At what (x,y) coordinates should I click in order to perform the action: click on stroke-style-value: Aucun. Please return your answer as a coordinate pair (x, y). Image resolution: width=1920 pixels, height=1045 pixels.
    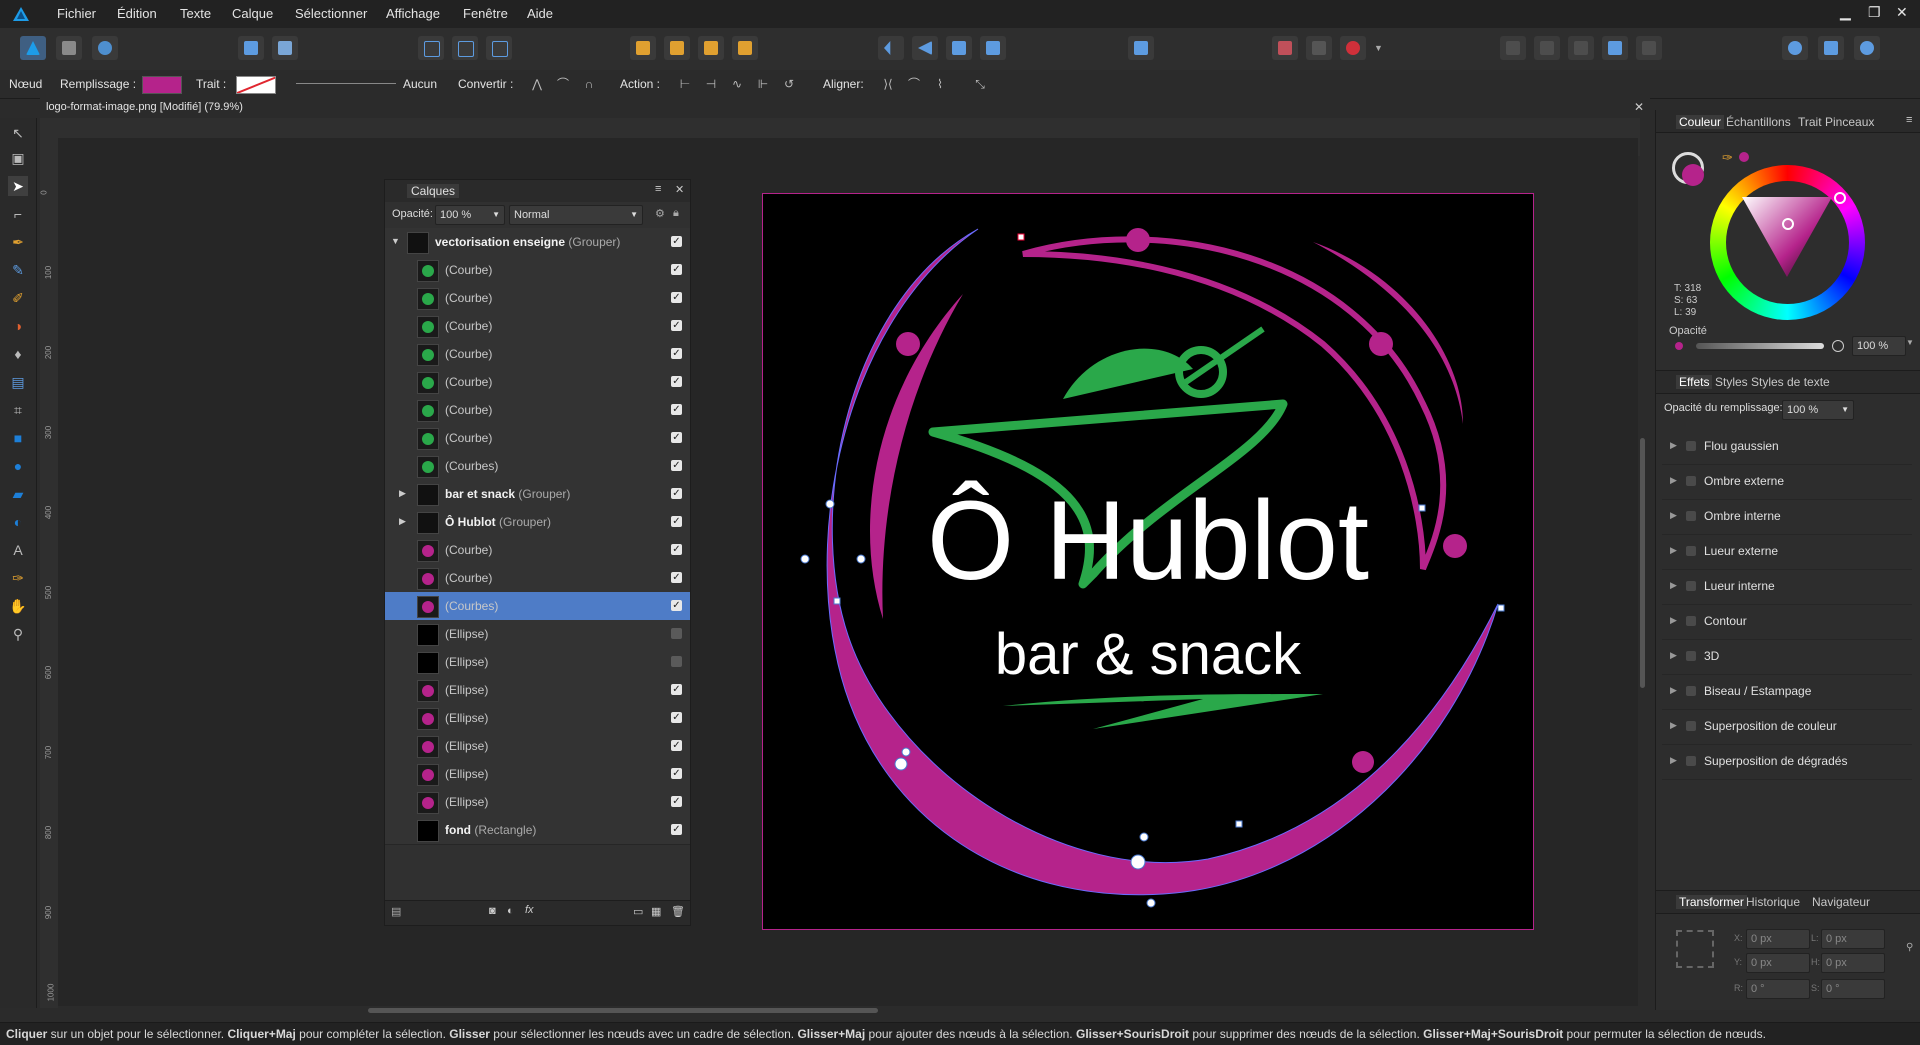
    Looking at the image, I should click on (420, 84).